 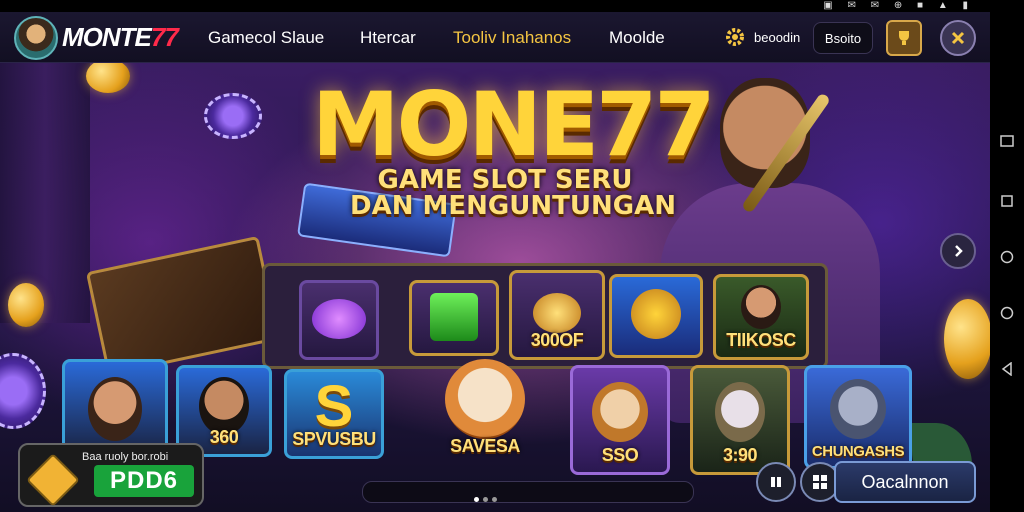 I want to click on back-icon, so click(x=1007, y=369).